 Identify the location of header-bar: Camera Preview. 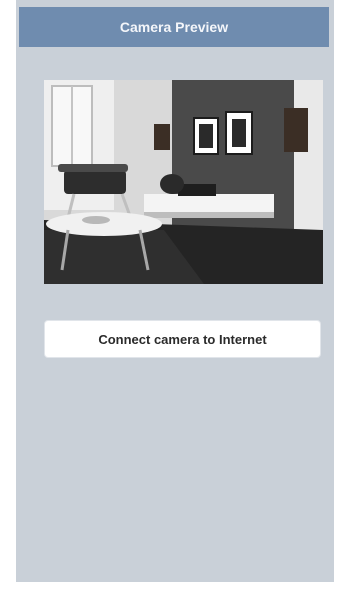
(174, 27).